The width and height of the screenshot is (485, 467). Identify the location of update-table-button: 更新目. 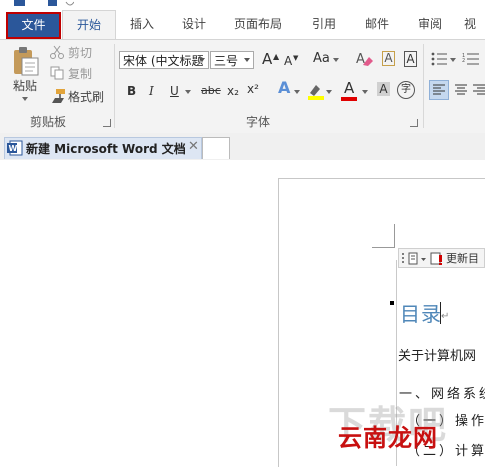
(462, 258).